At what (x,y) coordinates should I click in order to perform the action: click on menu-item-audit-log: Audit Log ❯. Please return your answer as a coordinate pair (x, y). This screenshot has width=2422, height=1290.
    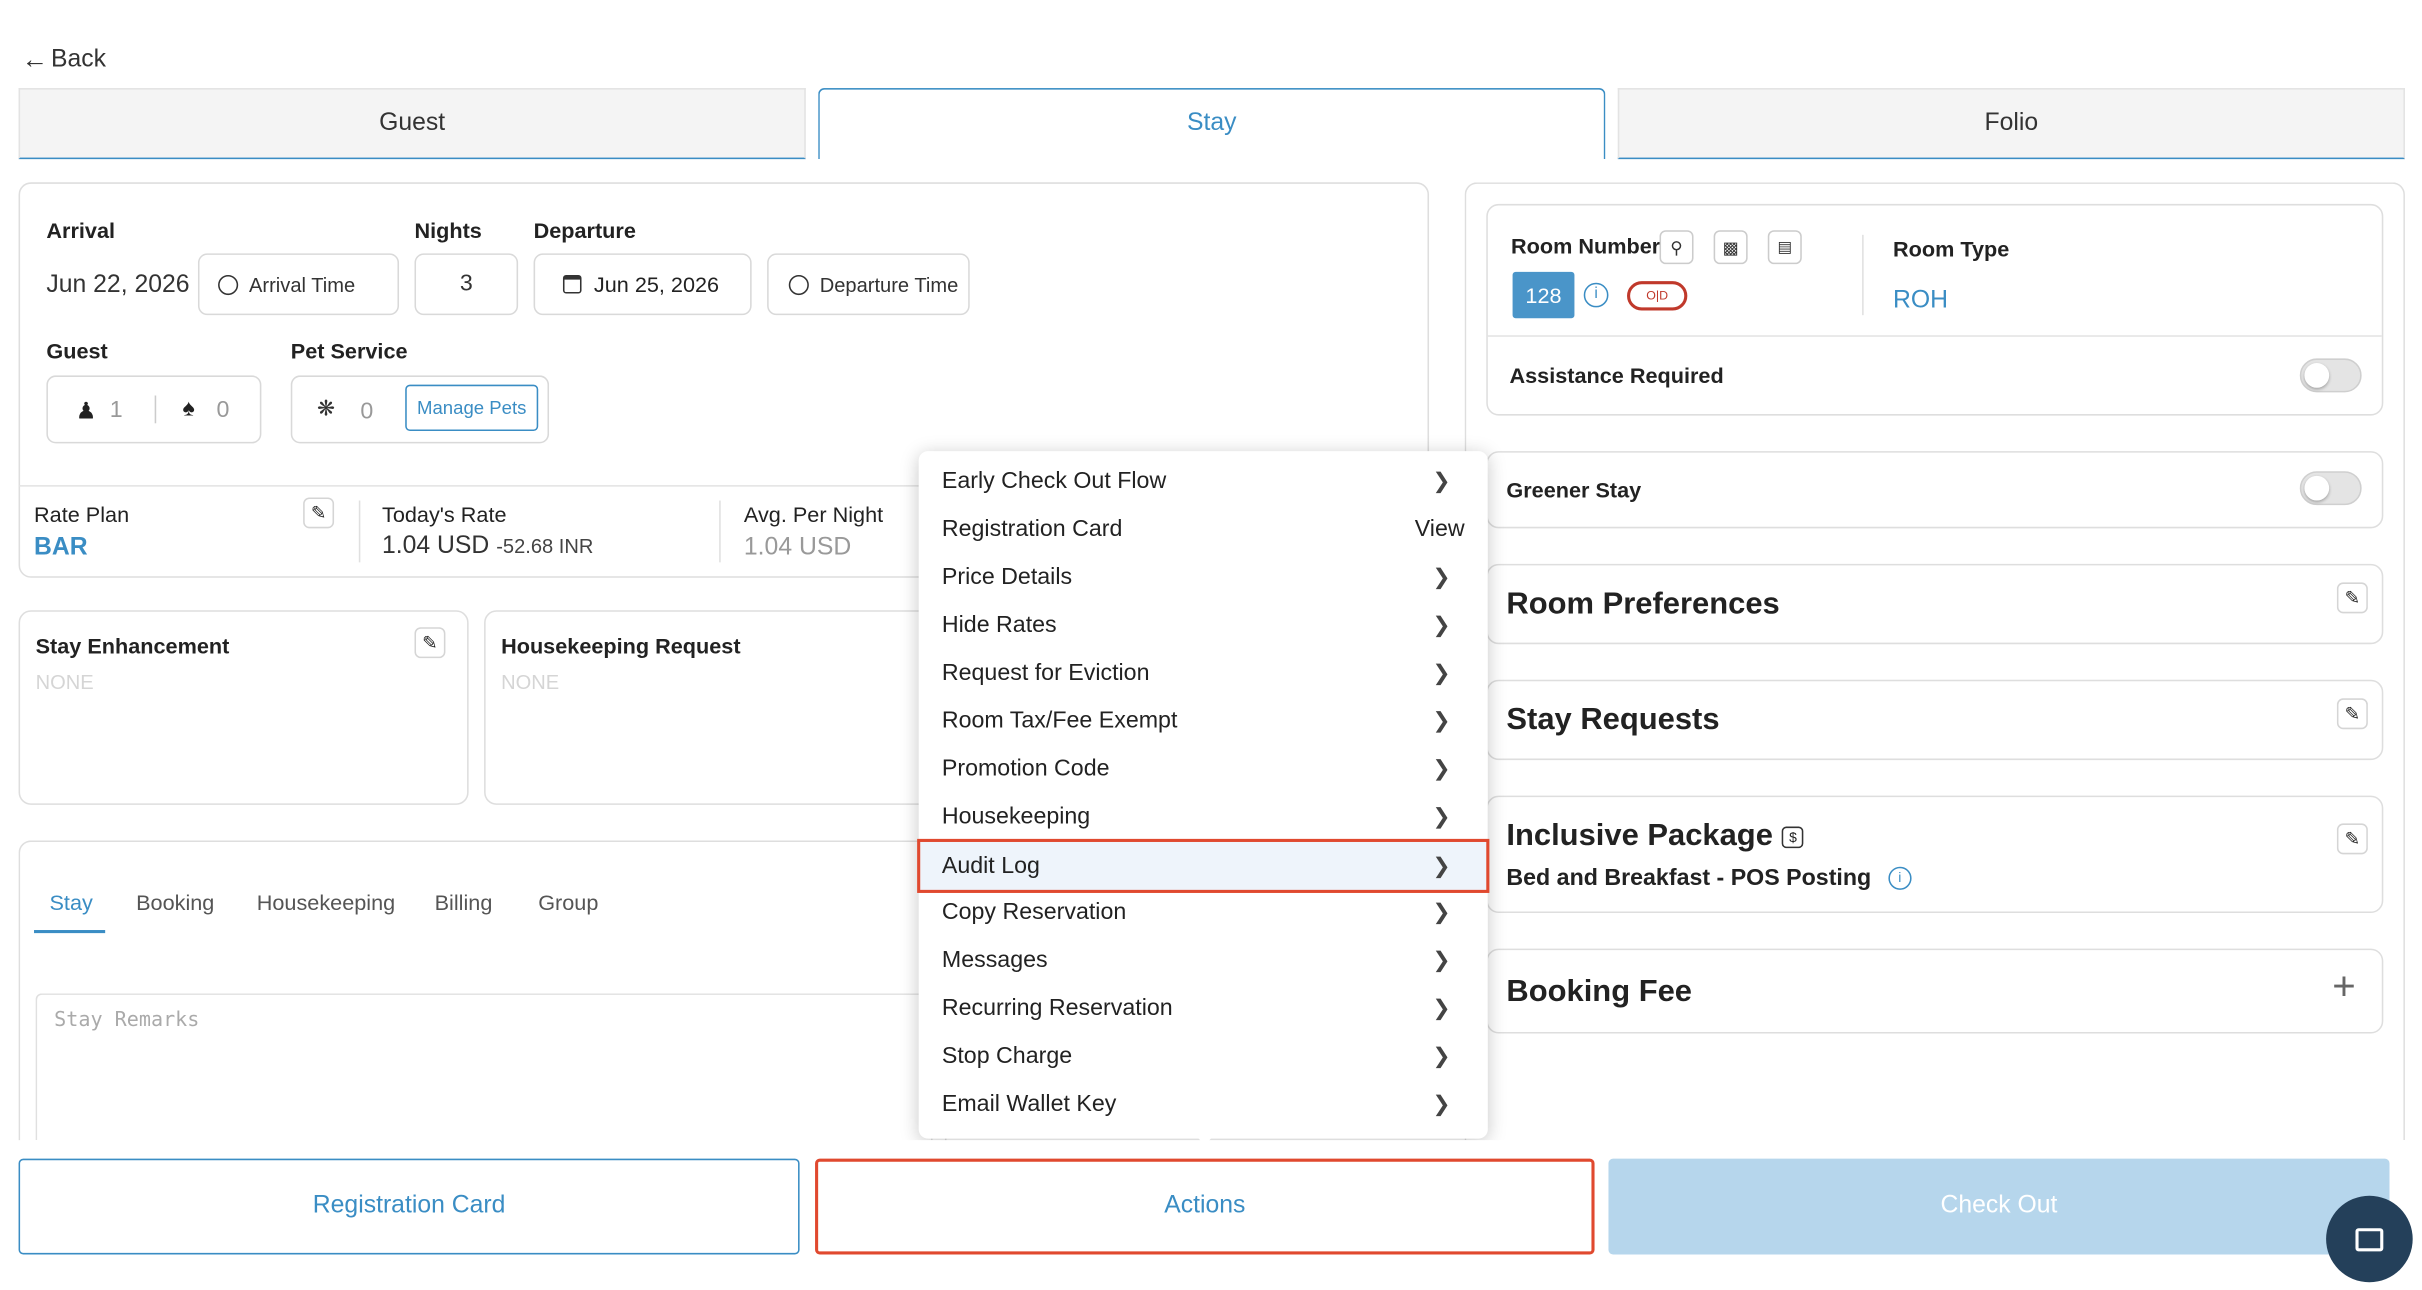
    Looking at the image, I should click on (1203, 865).